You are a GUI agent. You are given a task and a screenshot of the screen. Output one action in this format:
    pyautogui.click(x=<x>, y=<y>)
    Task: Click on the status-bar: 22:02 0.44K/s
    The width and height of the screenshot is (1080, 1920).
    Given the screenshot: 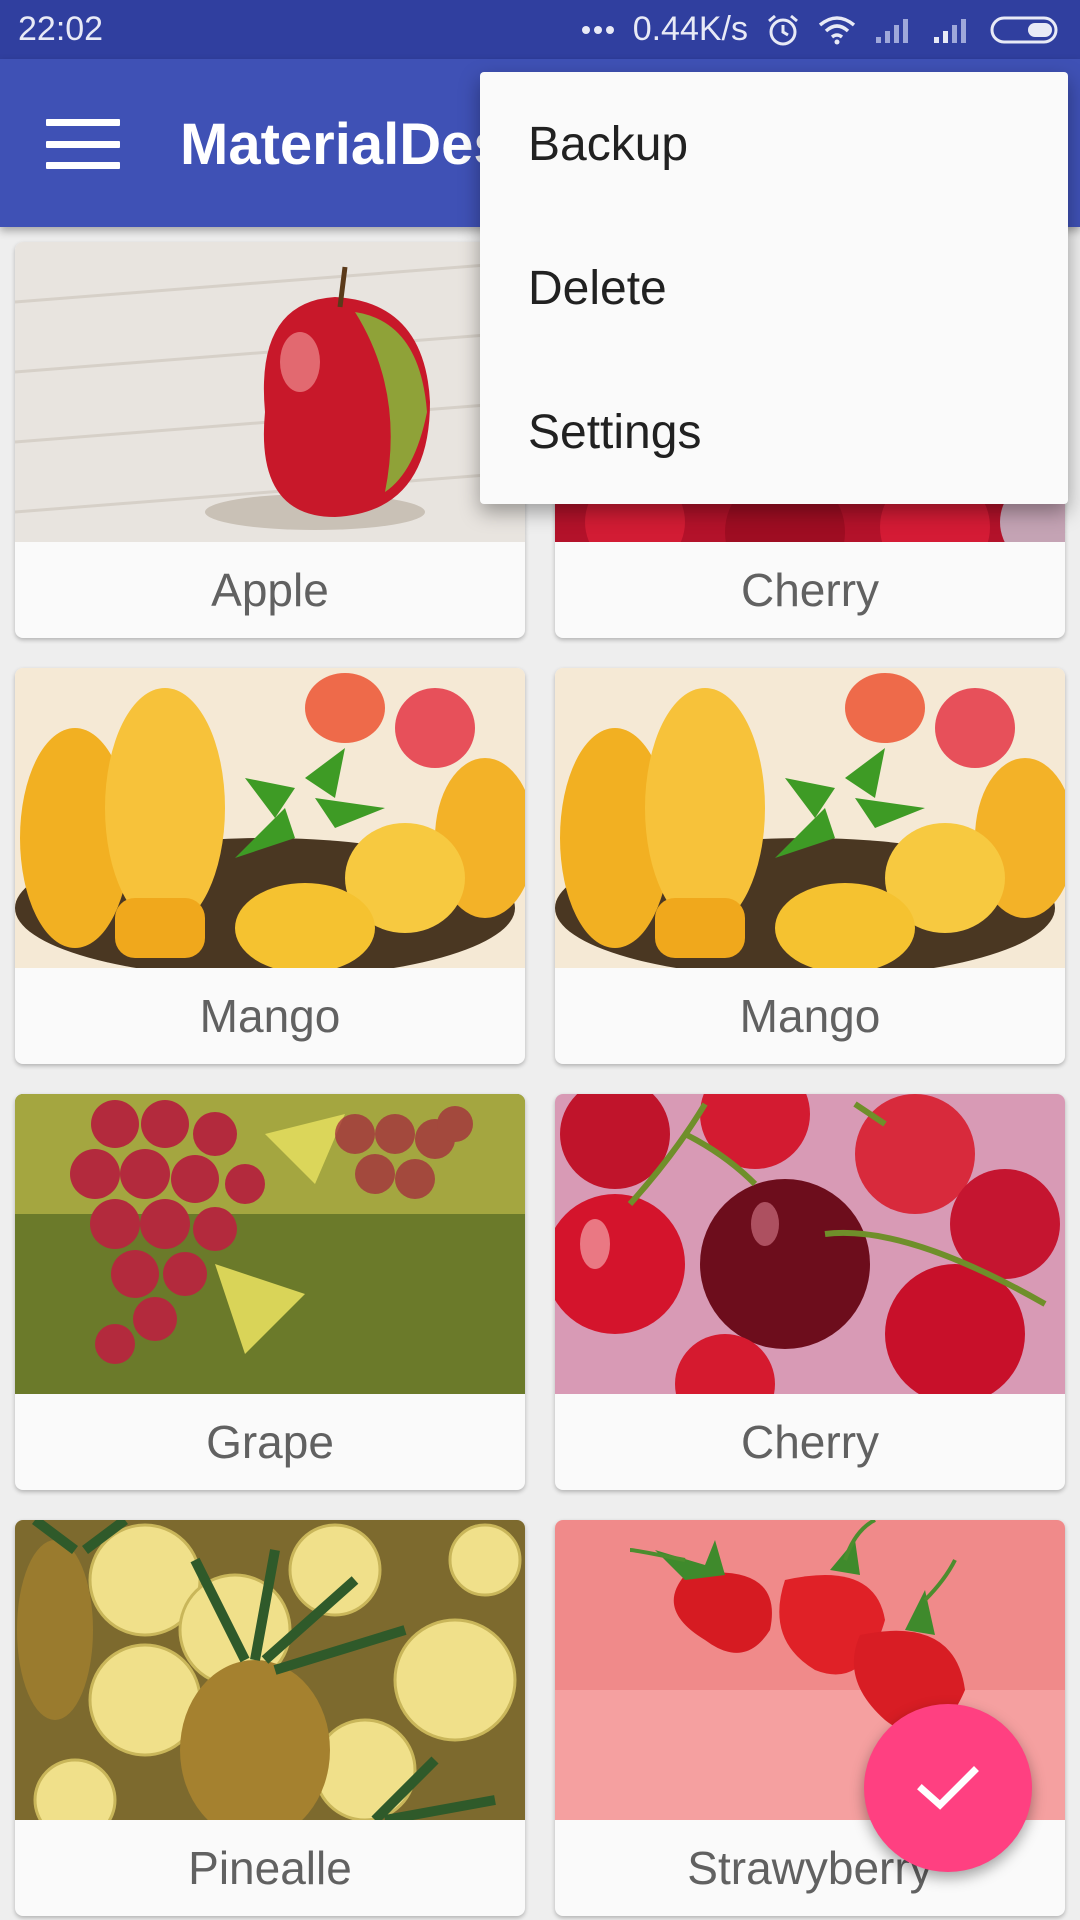 What is the action you would take?
    pyautogui.click(x=540, y=29)
    